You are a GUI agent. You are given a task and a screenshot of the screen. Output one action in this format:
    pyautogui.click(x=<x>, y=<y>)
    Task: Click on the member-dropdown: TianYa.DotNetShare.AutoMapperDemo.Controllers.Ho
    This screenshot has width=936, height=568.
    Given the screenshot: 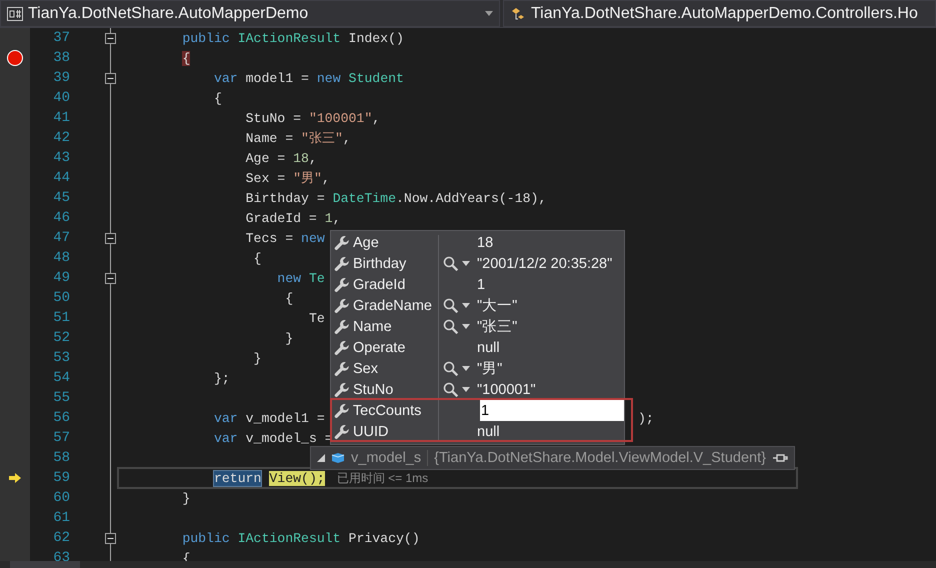 What is the action you would take?
    pyautogui.click(x=719, y=13)
    